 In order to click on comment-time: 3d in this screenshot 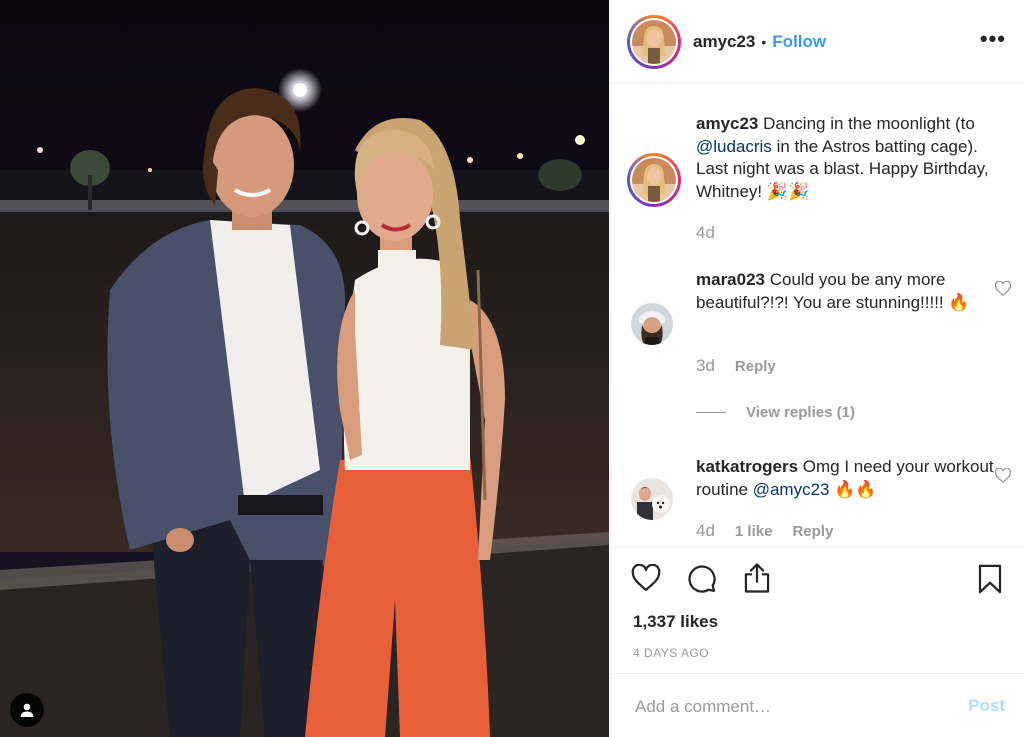, I will do `click(705, 366)`.